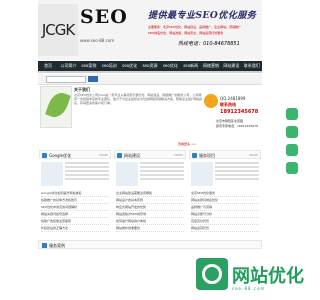 This screenshot has height=300, width=320. Describe the element at coordinates (89, 66) in the screenshot. I see `nav-item: seo案例` at that location.